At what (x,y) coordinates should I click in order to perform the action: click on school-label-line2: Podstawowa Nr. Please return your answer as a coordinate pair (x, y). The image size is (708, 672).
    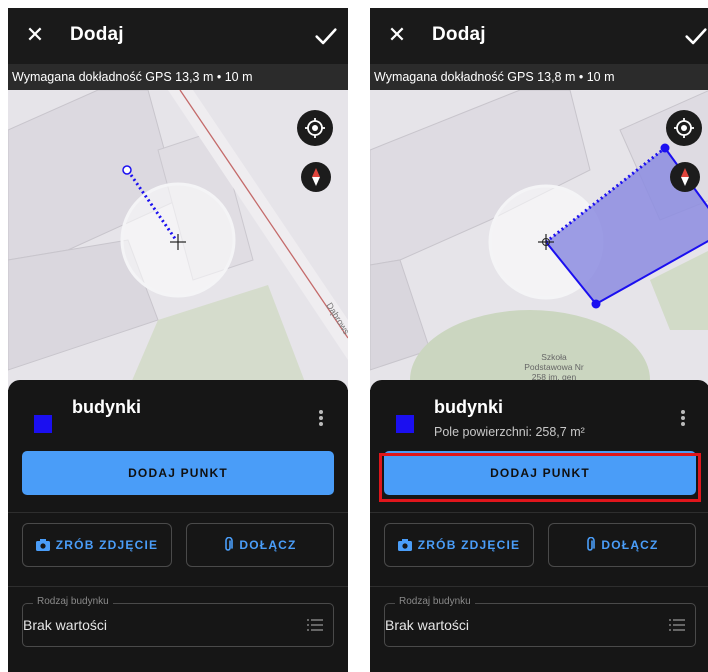
    Looking at the image, I should click on (554, 367).